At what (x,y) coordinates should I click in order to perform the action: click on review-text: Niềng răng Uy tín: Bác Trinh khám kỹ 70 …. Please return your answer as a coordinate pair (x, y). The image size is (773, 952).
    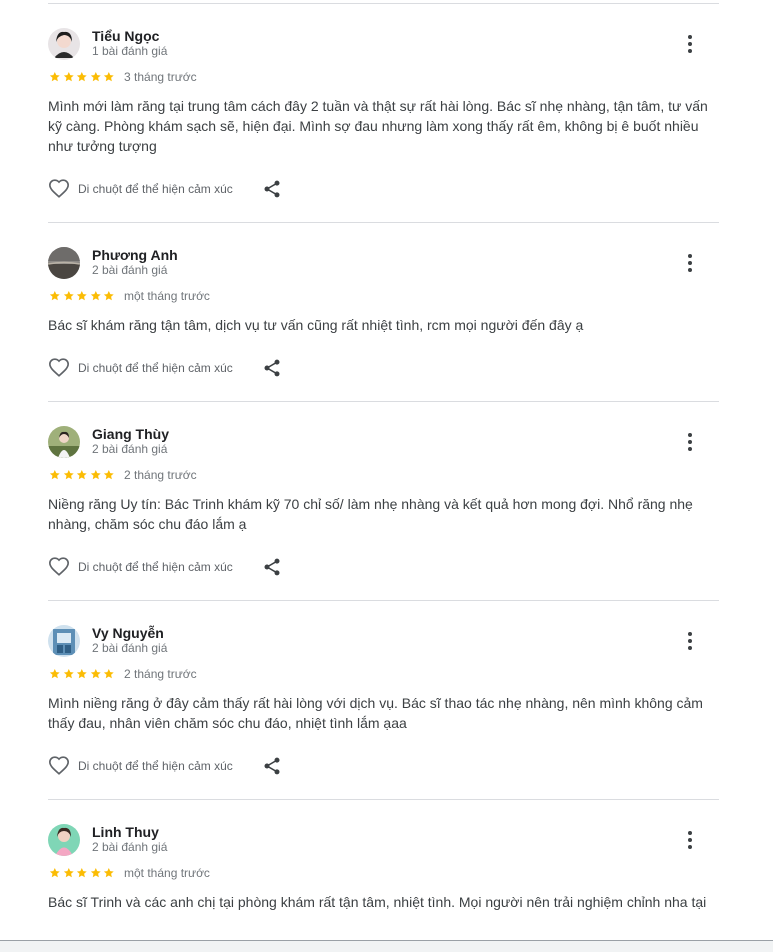
    Looking at the image, I should click on (370, 514).